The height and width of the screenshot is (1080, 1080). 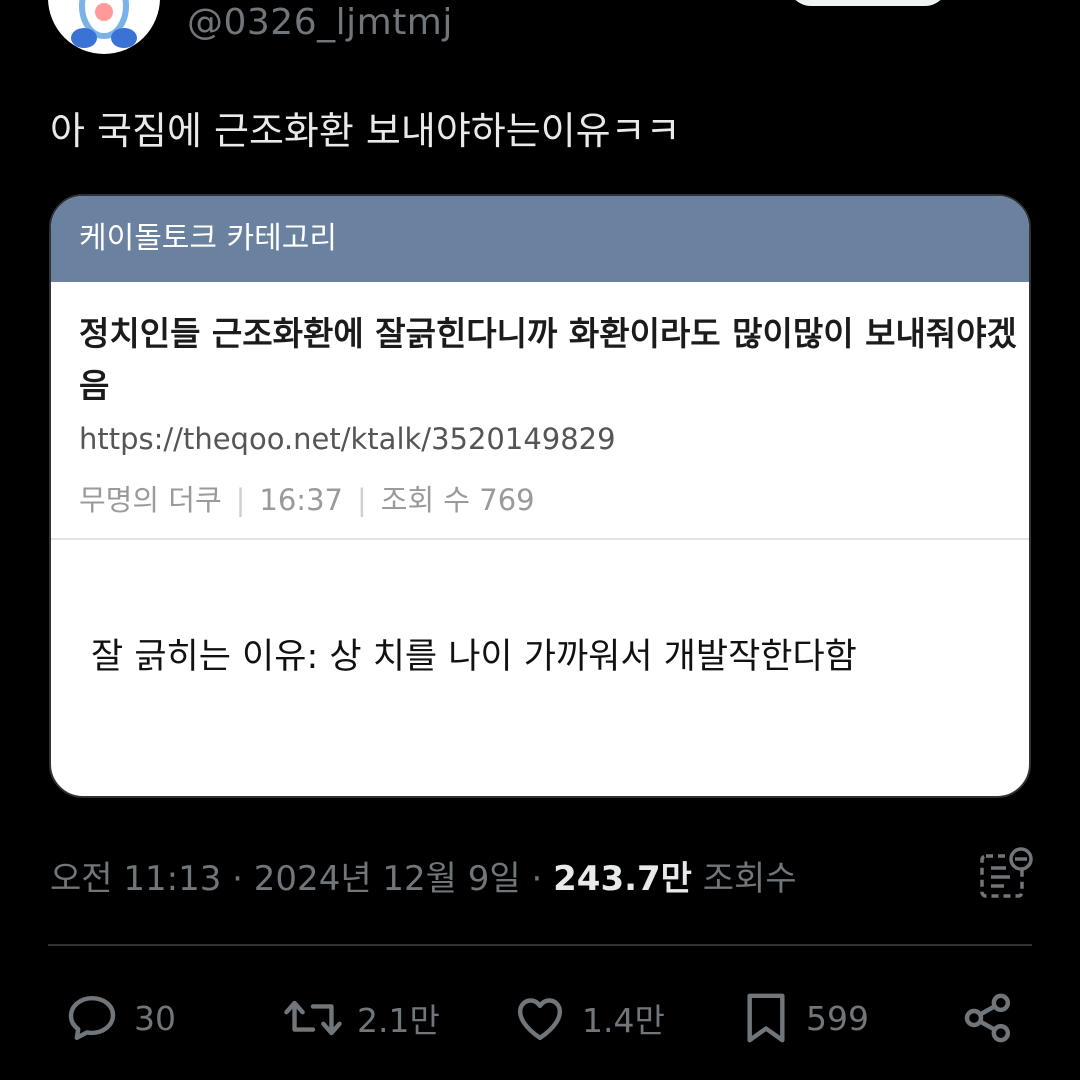 I want to click on analytics-button, so click(x=1006, y=874).